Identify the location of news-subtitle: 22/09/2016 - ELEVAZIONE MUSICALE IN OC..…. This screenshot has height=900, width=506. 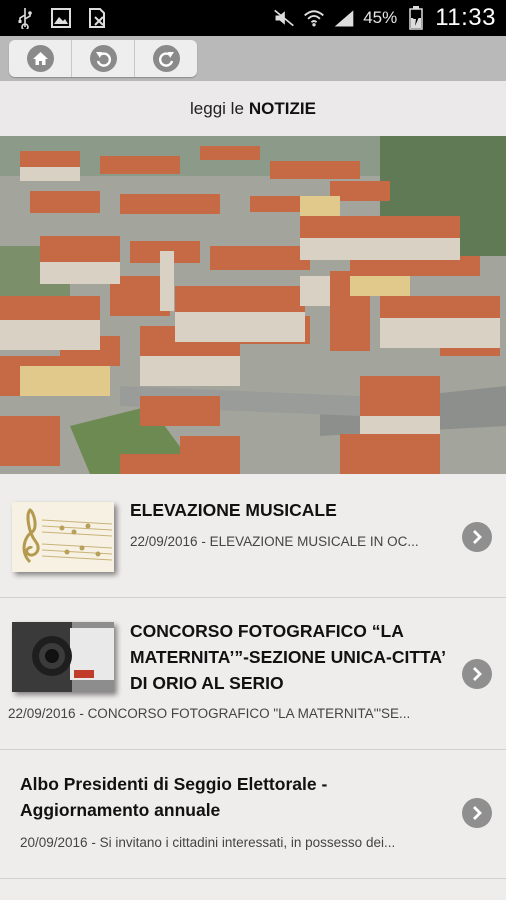
(274, 541).